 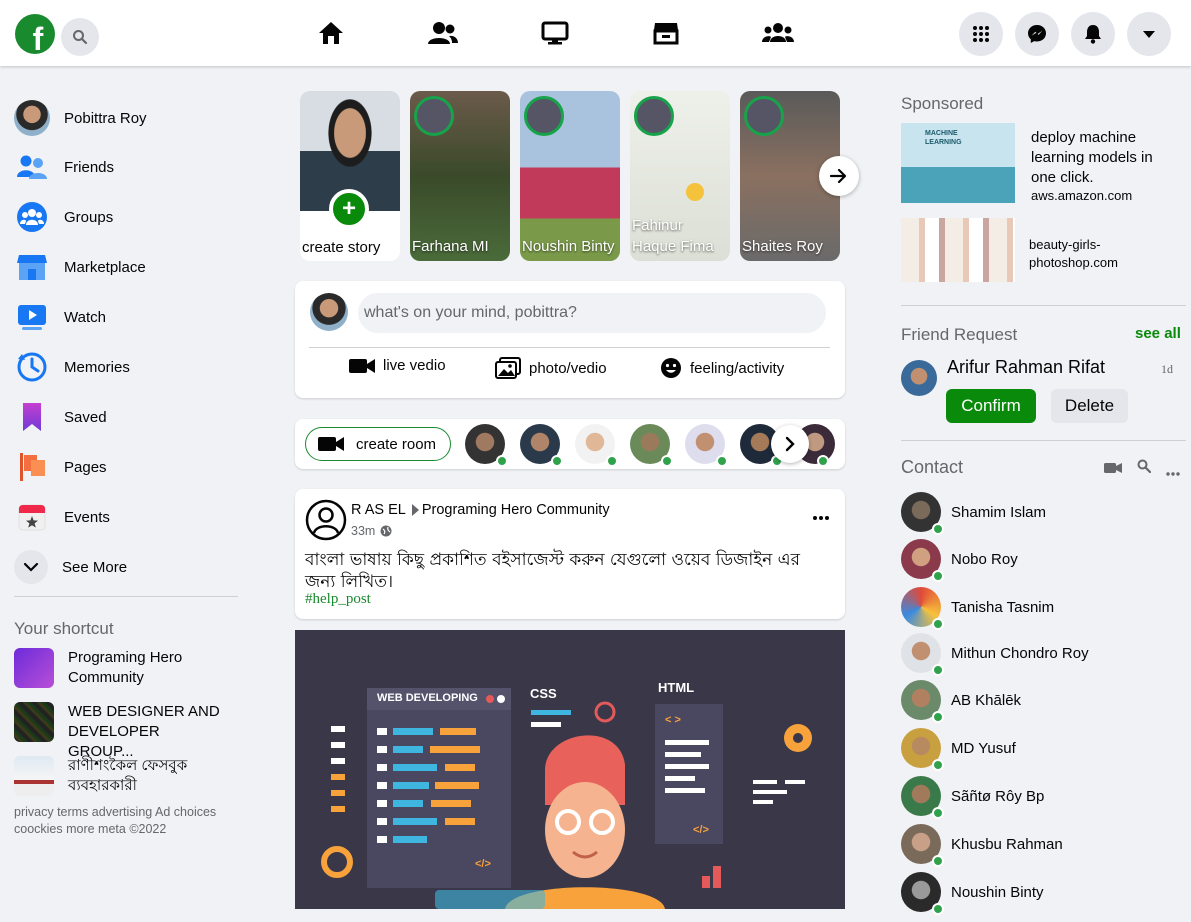 What do you see at coordinates (958, 163) in the screenshot?
I see `ad-image: MACHINE LEARNING` at bounding box center [958, 163].